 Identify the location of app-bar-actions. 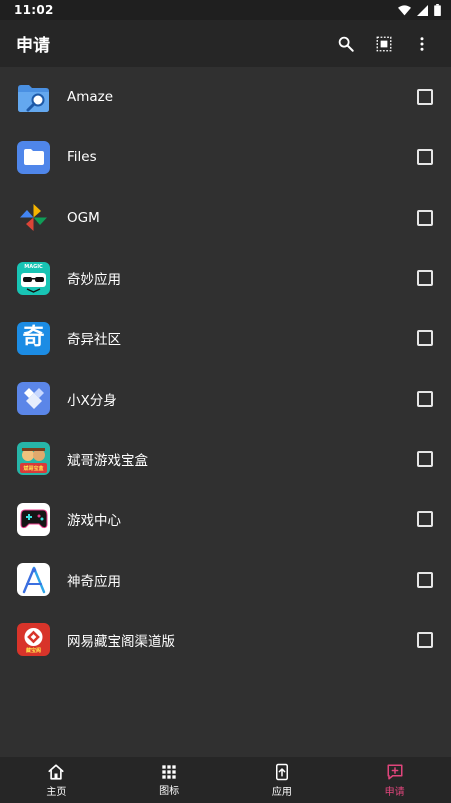
(384, 44).